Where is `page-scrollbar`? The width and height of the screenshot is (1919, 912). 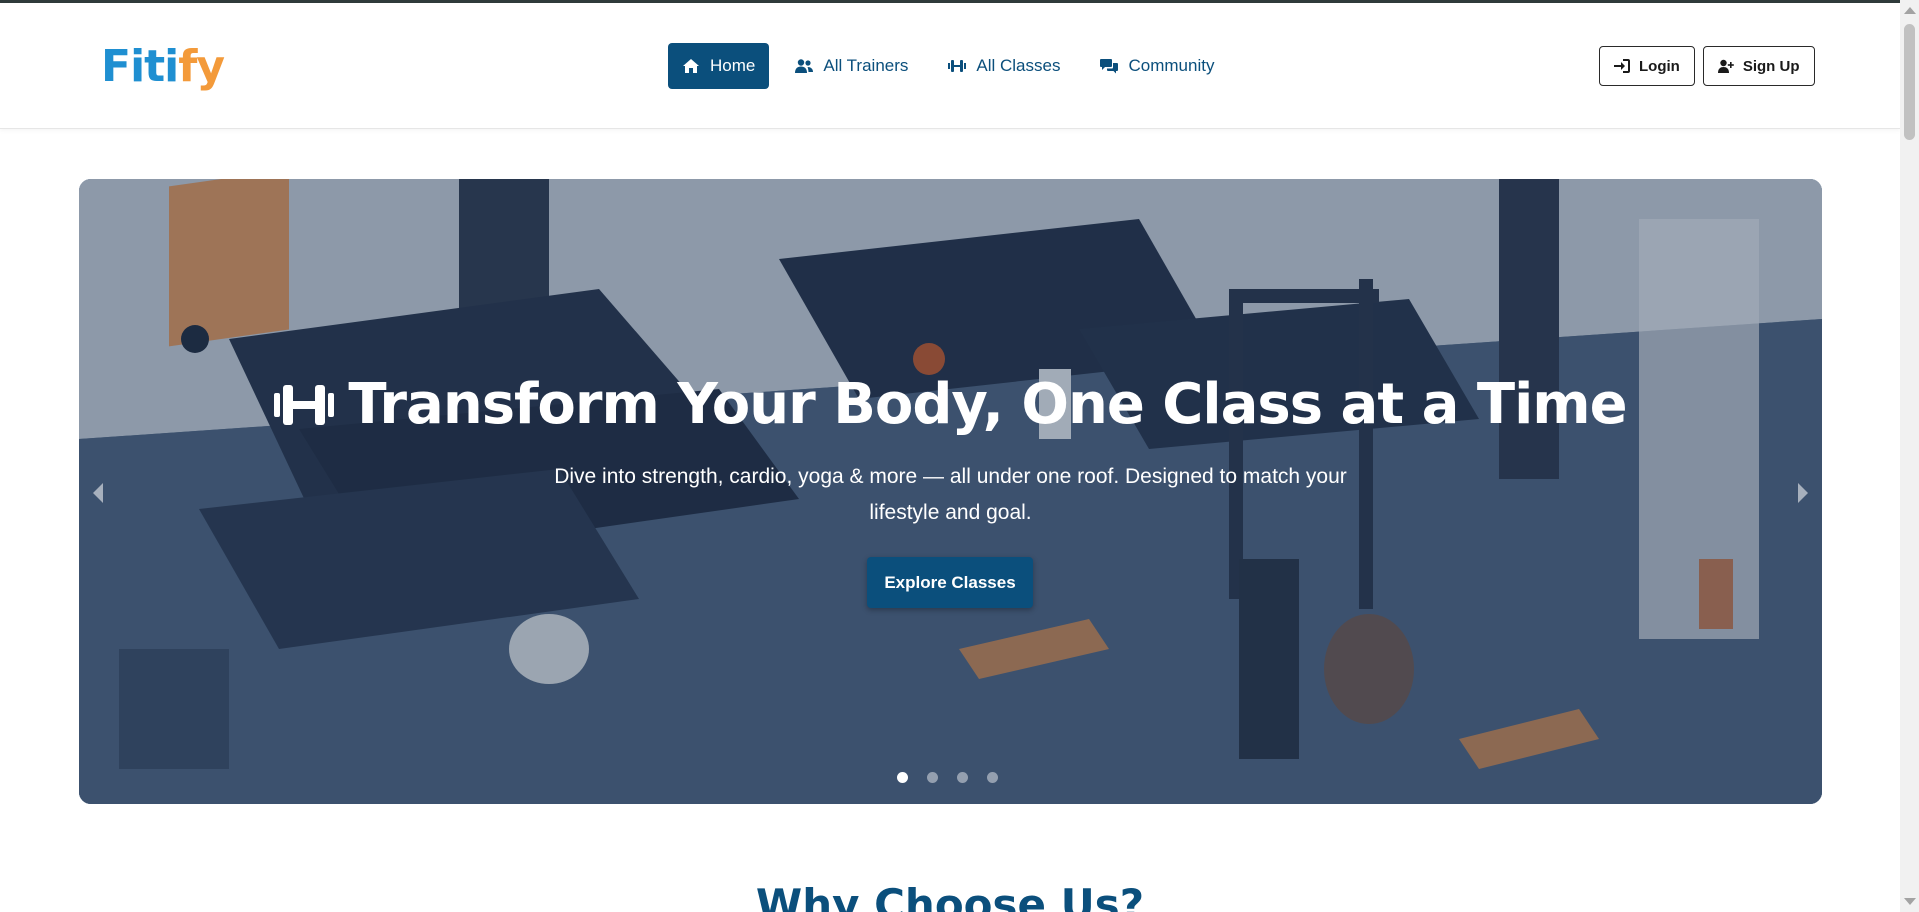
page-scrollbar is located at coordinates (1909, 456).